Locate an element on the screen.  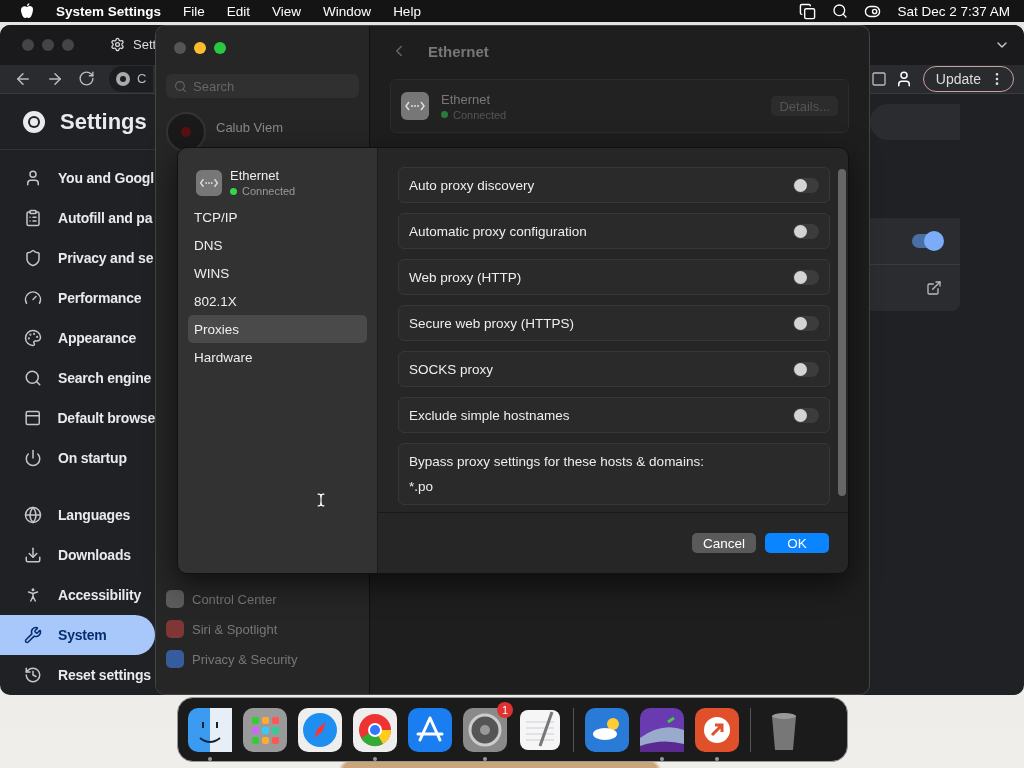
nav-item: On startup is located at coordinates (77, 458).